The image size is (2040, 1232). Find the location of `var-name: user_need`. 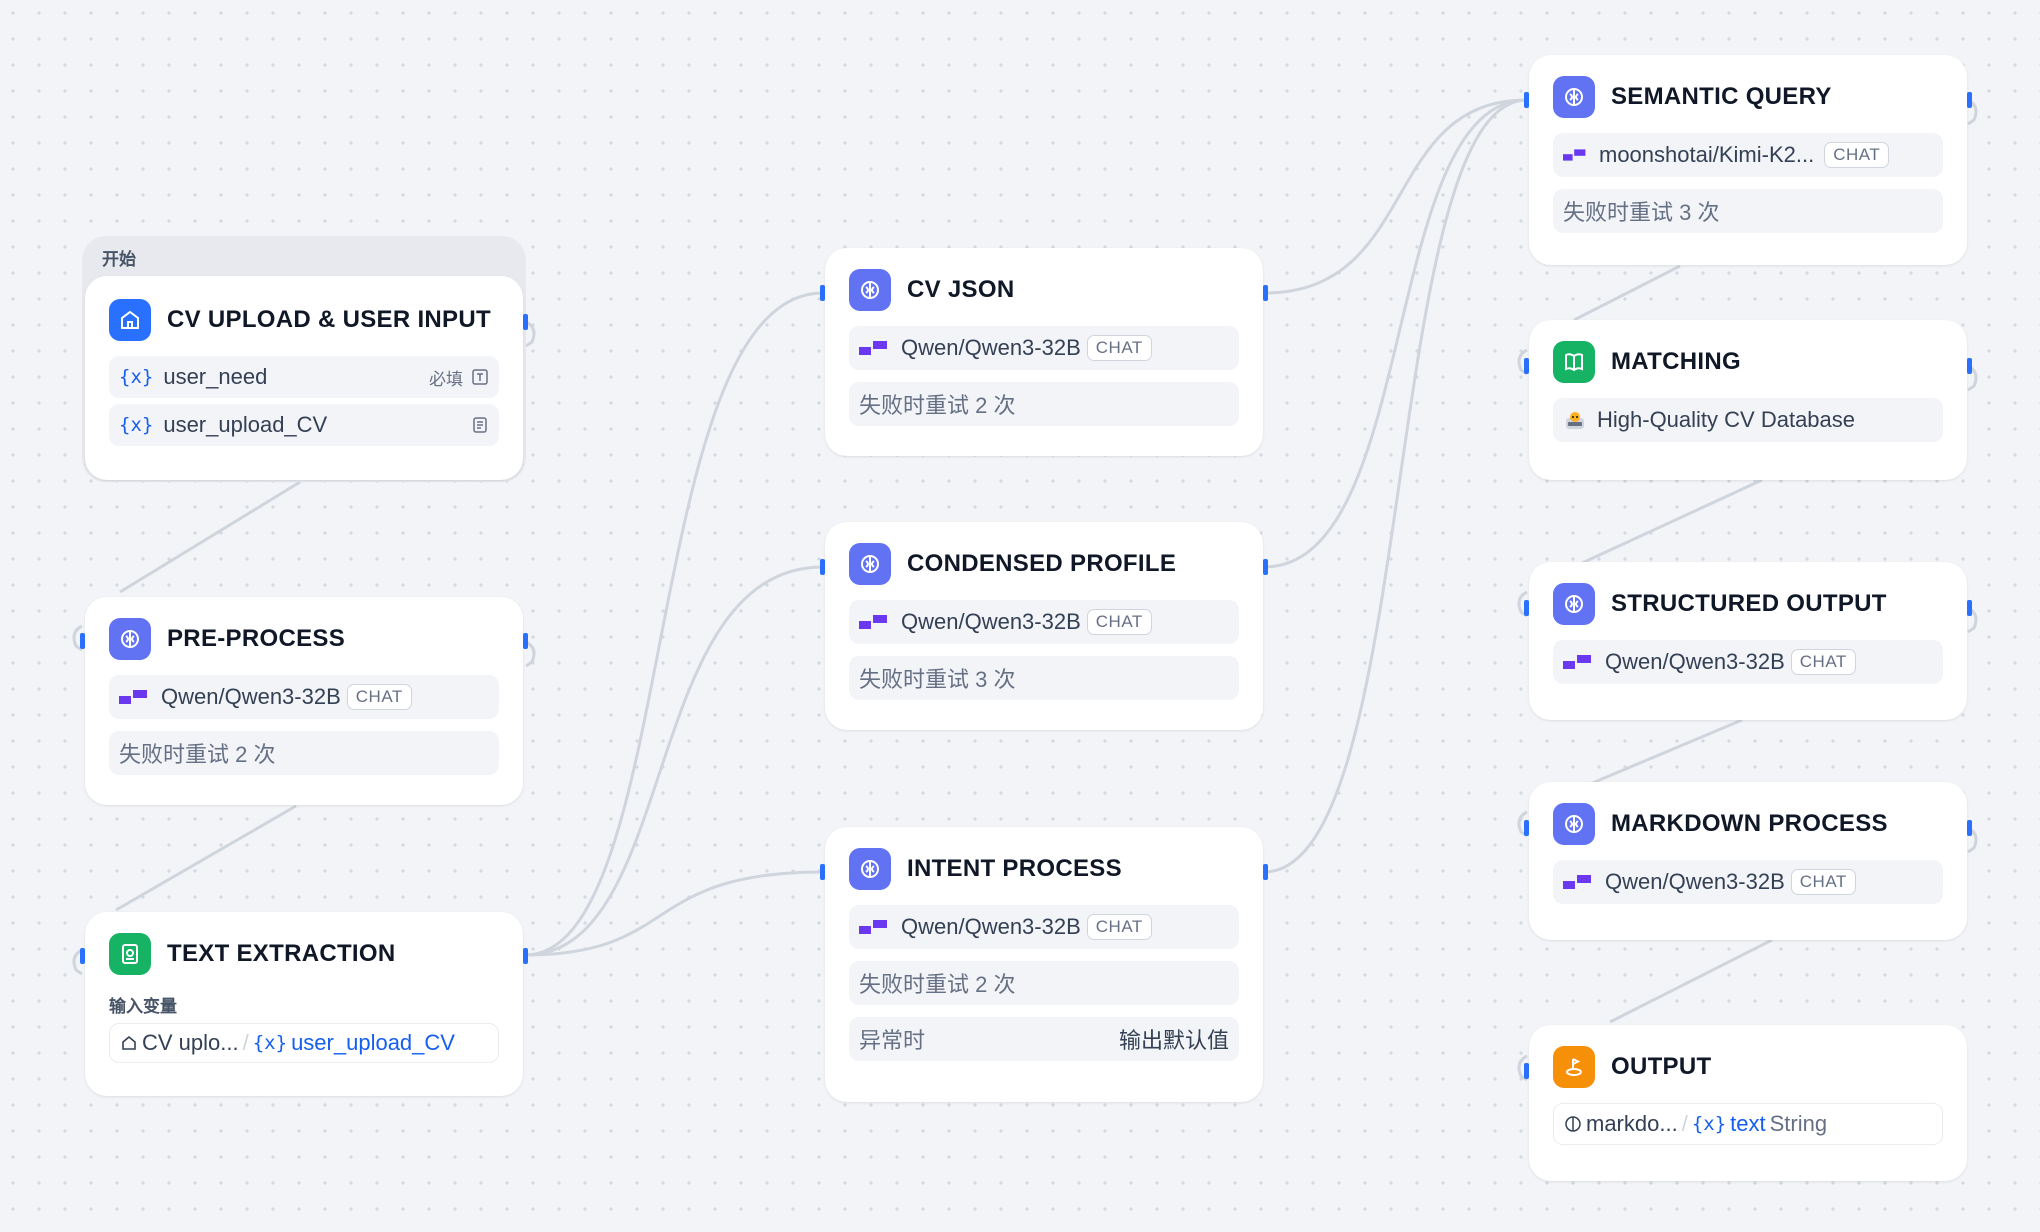

var-name: user_need is located at coordinates (215, 376).